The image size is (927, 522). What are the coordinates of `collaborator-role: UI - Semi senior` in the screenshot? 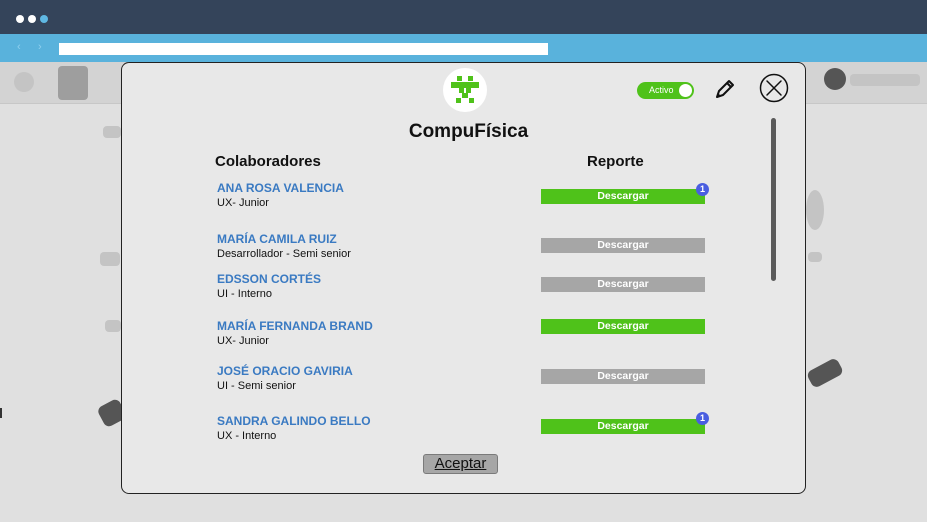 It's located at (256, 386).